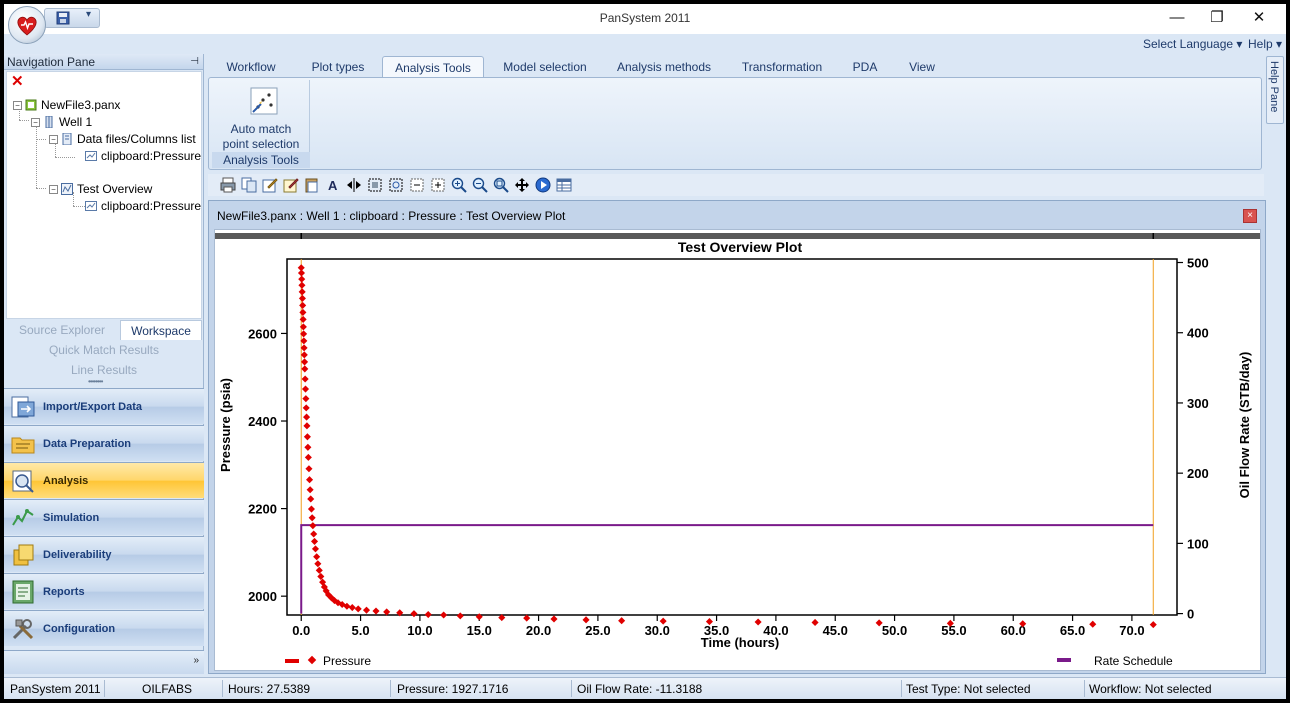  I want to click on heart-logo-icon, so click(27, 26).